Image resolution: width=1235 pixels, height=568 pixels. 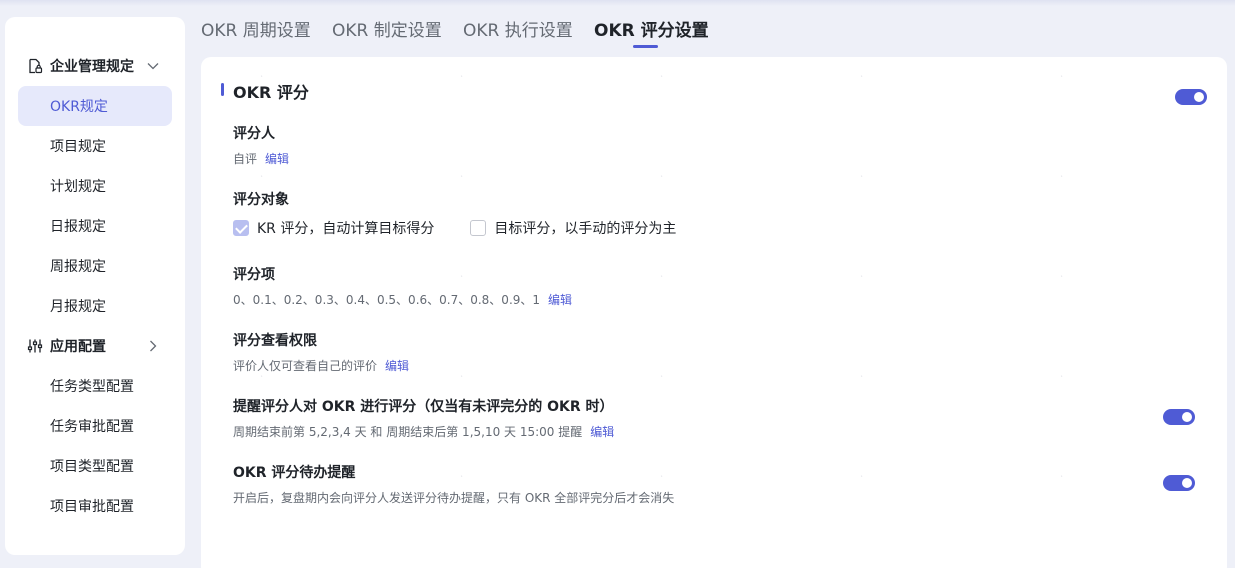 I want to click on sidebar-item-label: 项目审批配置, so click(x=92, y=507).